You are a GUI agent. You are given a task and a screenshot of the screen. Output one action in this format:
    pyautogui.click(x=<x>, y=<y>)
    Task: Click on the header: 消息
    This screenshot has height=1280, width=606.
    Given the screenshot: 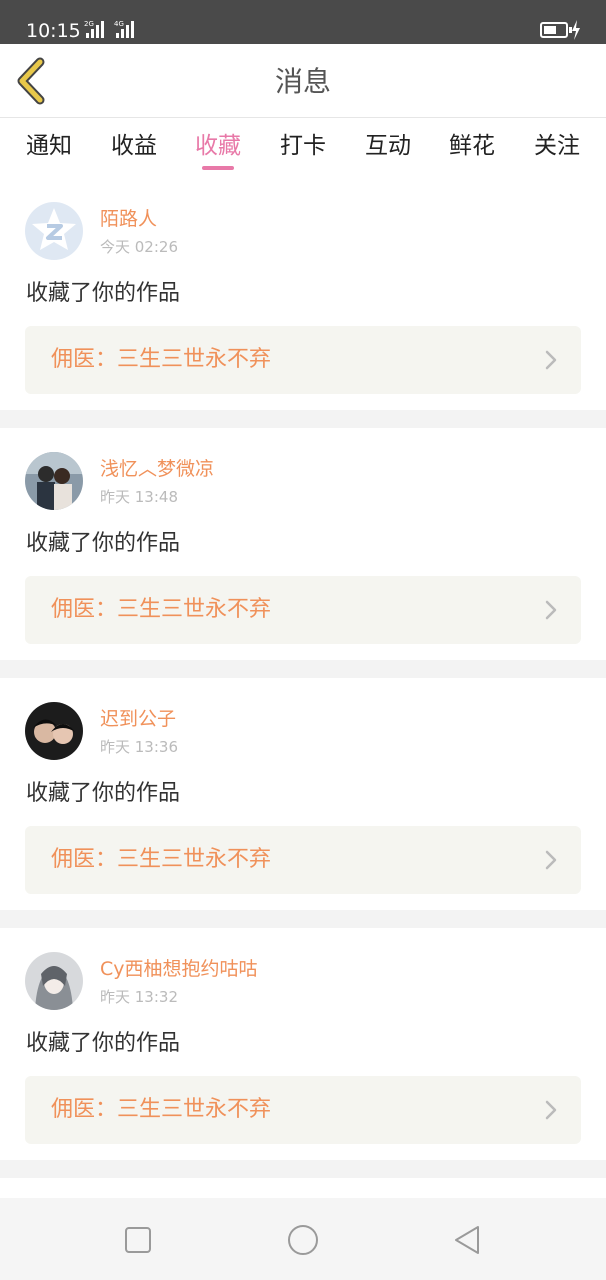 What is the action you would take?
    pyautogui.click(x=303, y=81)
    